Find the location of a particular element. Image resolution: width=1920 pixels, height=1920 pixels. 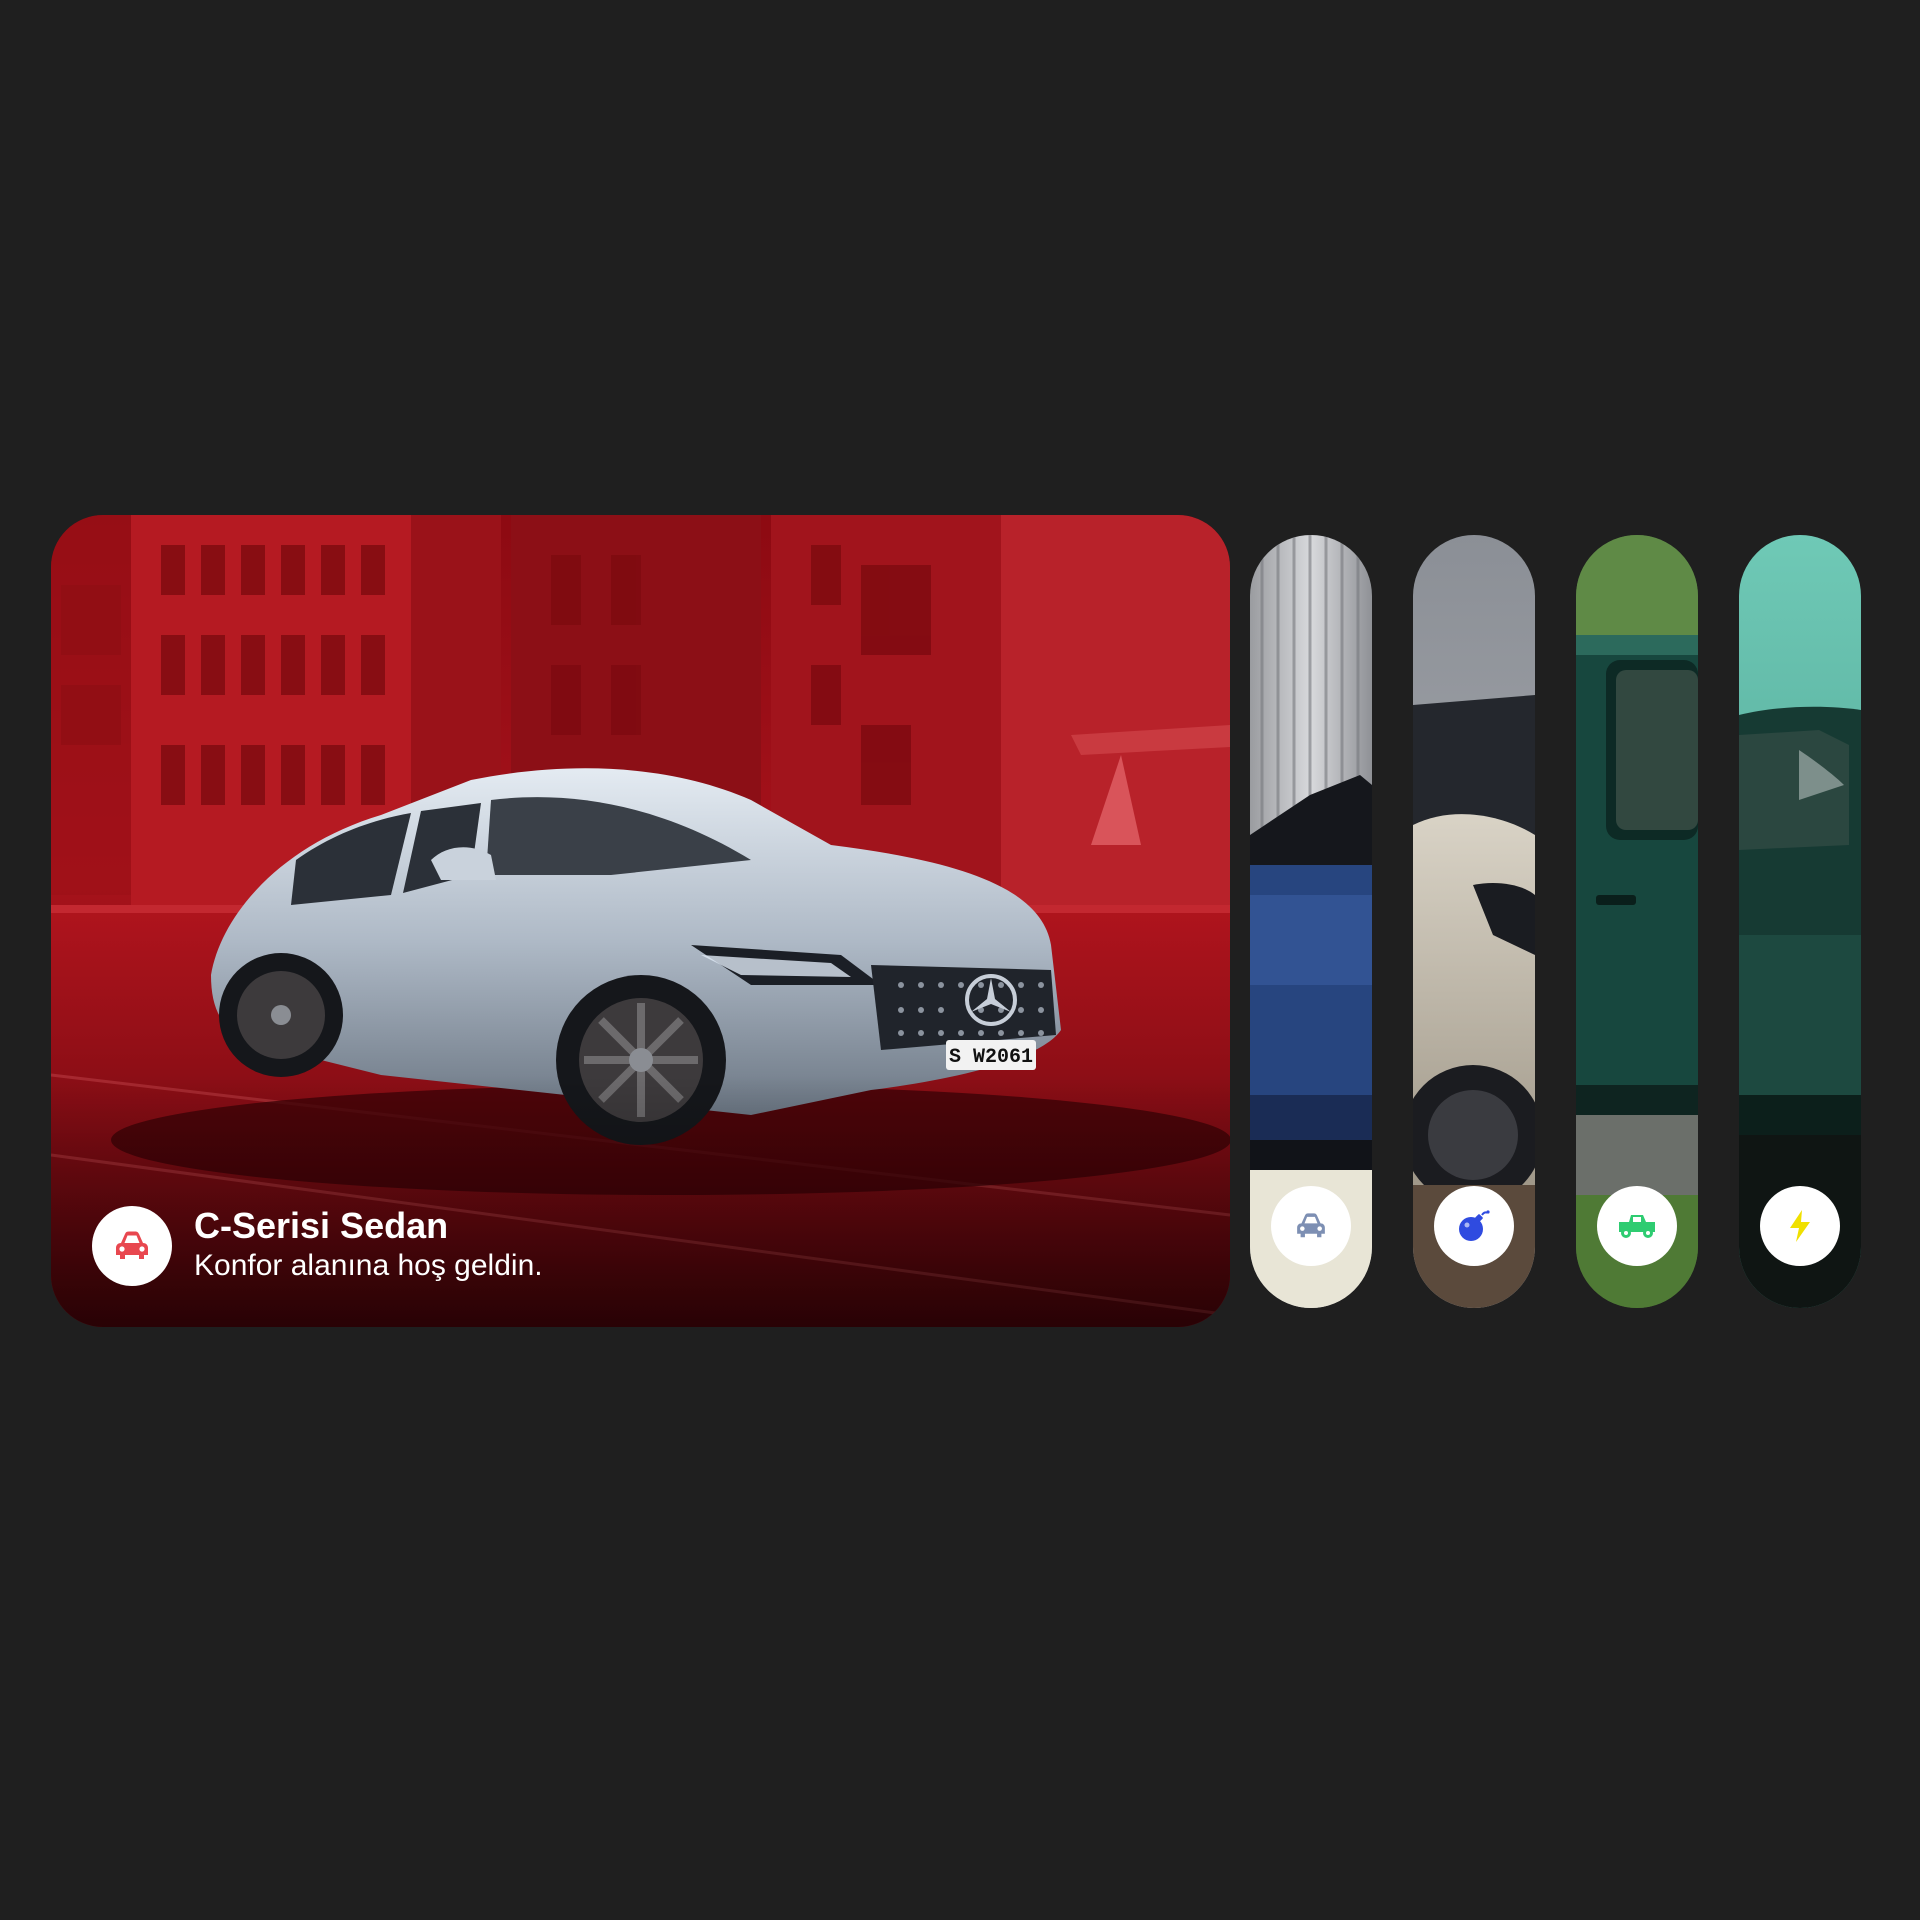

bomb-icon is located at coordinates (1474, 1225).